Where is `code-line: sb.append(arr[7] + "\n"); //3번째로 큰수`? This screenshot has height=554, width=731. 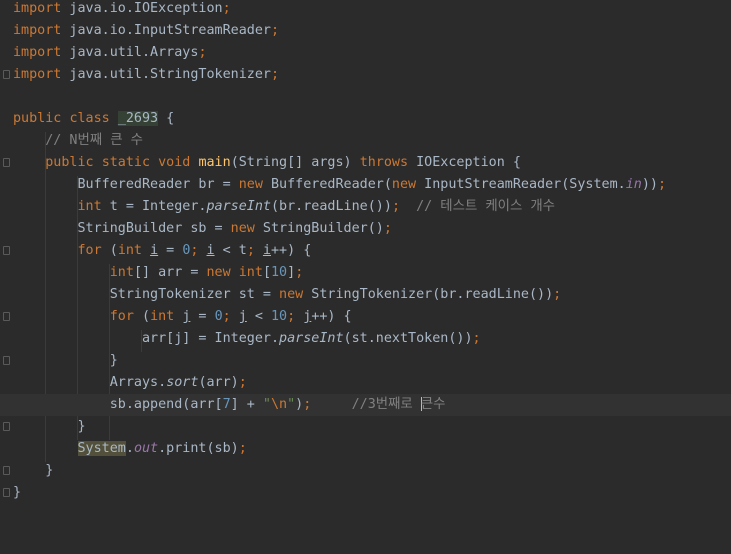 code-line: sb.append(arr[7] + "\n"); //3번째로 큰수 is located at coordinates (365, 405).